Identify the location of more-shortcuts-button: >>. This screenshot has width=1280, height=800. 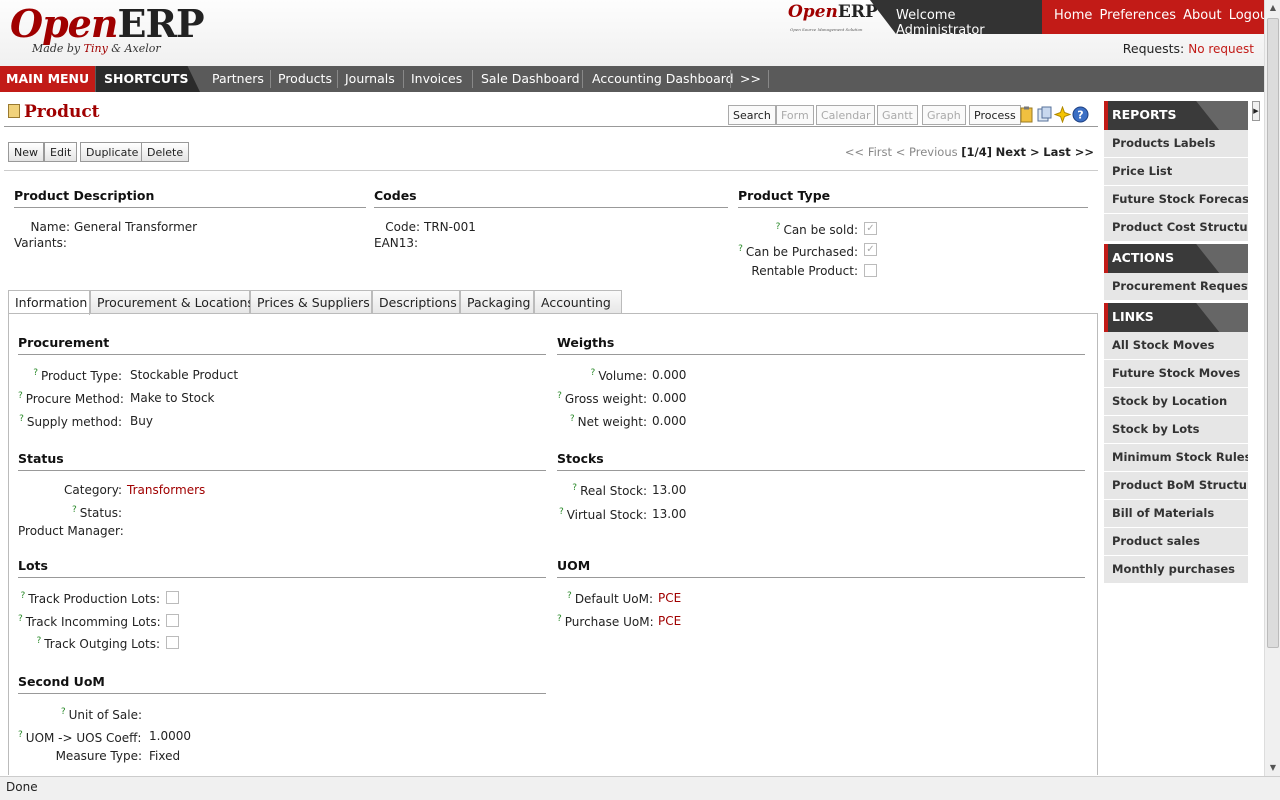
(750, 79).